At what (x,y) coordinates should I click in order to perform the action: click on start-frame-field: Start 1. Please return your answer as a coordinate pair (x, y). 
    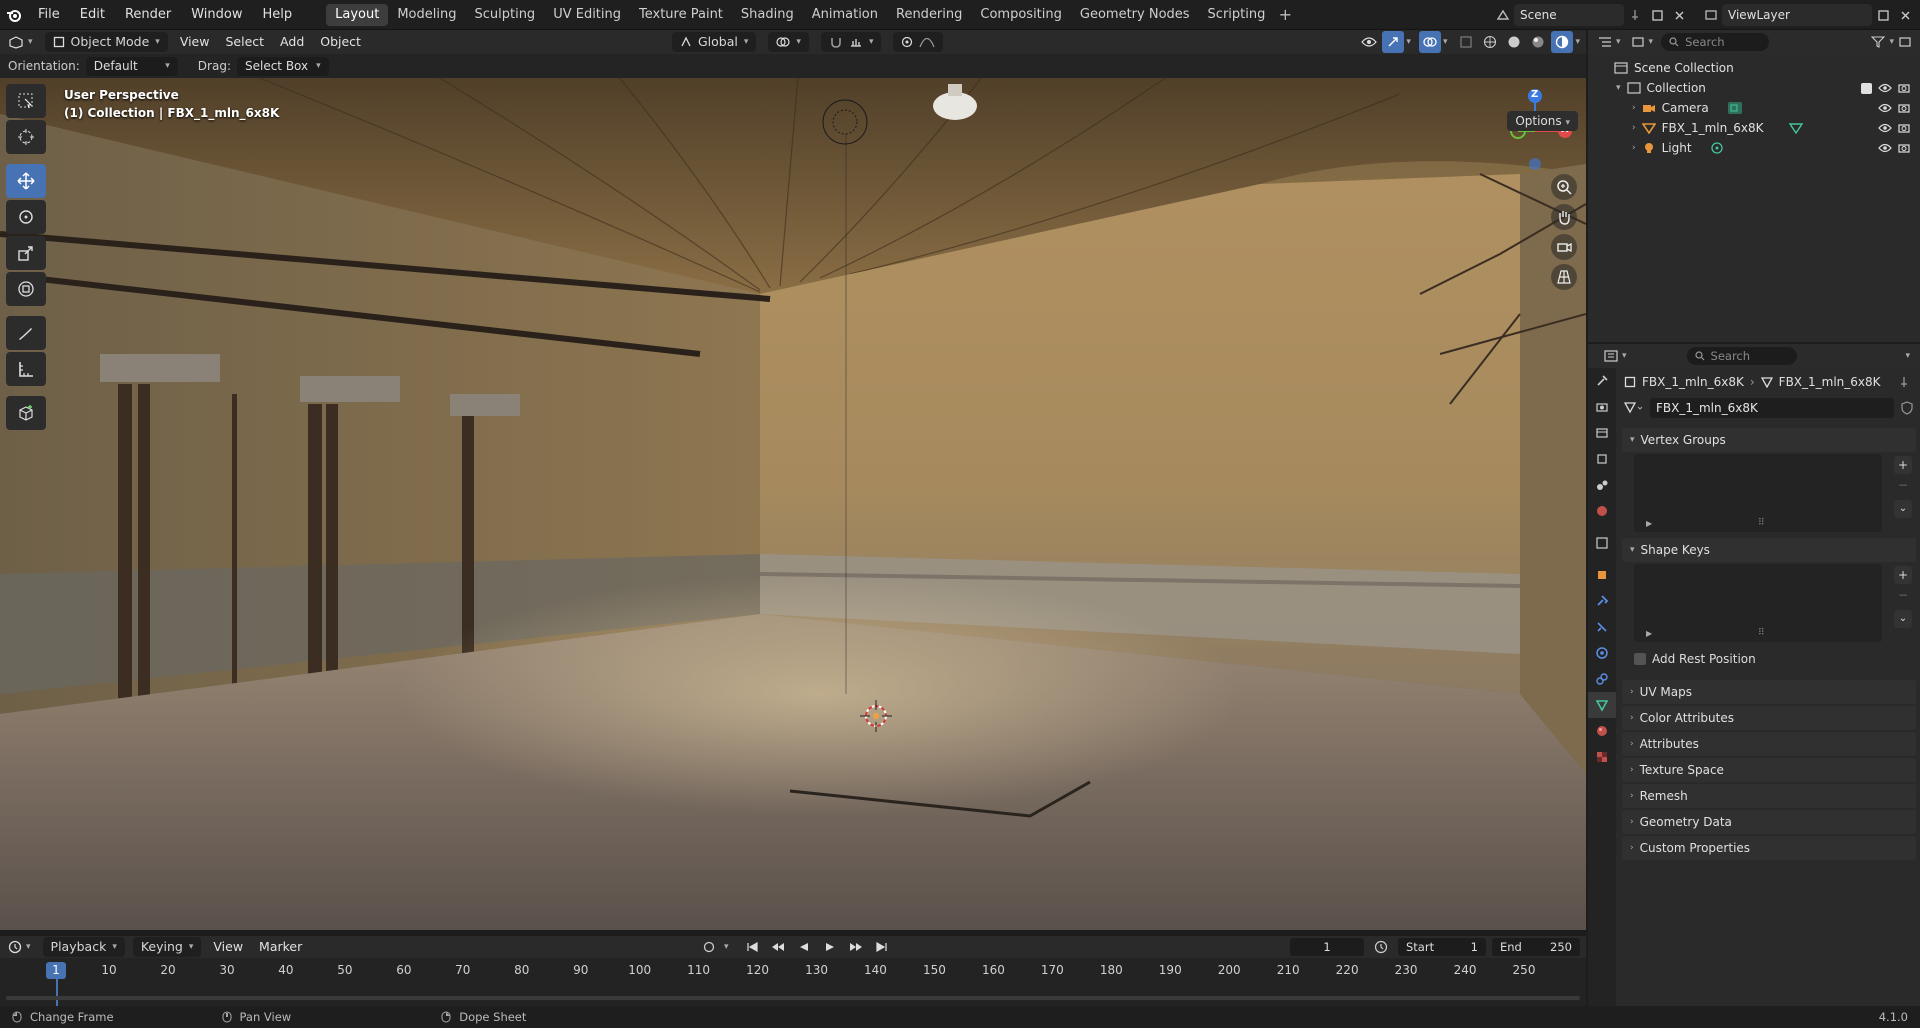
    Looking at the image, I should click on (1442, 947).